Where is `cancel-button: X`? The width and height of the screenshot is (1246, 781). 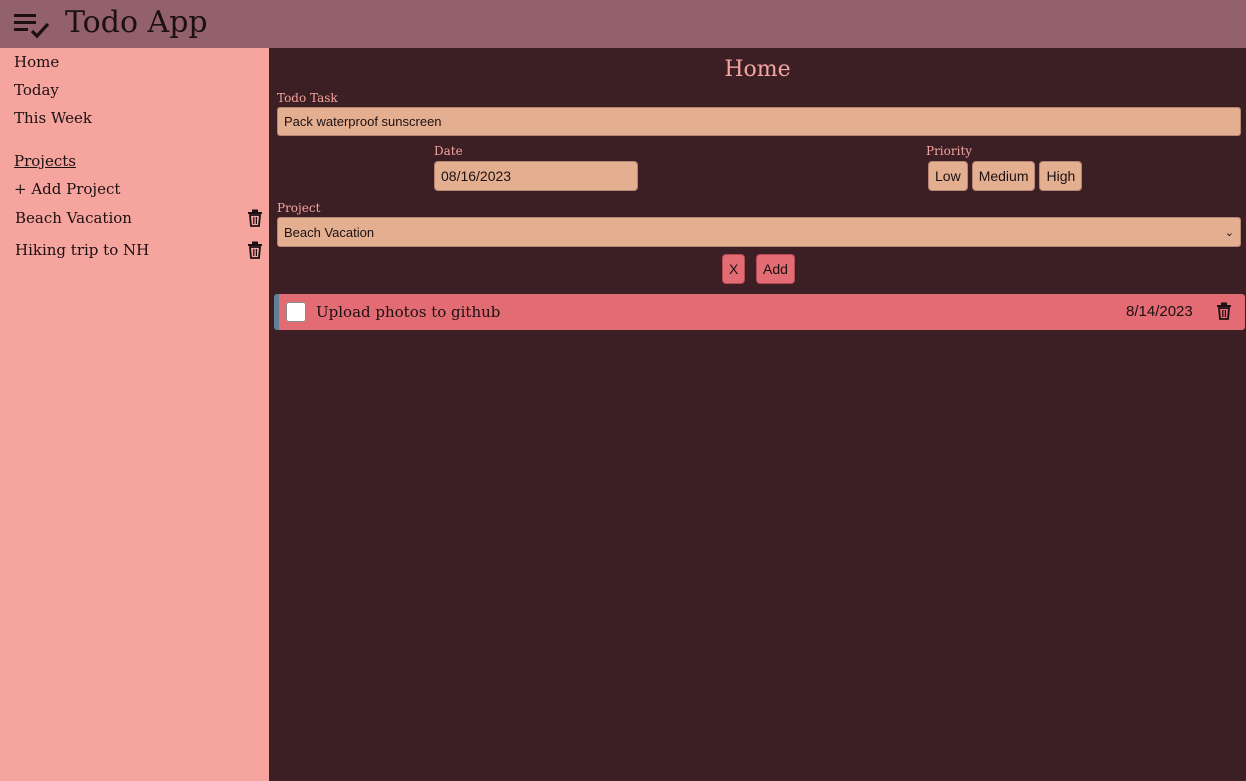
cancel-button: X is located at coordinates (734, 269).